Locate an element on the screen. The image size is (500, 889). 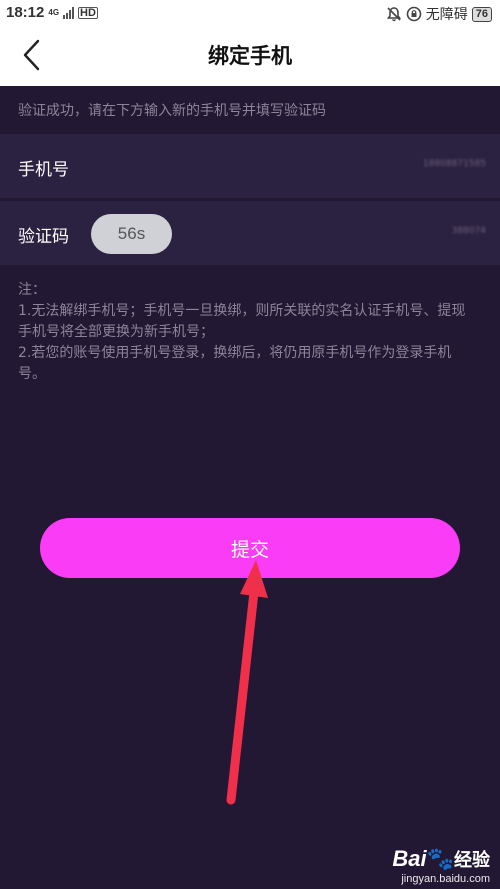
accessibility-label: 无障碍 is located at coordinates (446, 15).